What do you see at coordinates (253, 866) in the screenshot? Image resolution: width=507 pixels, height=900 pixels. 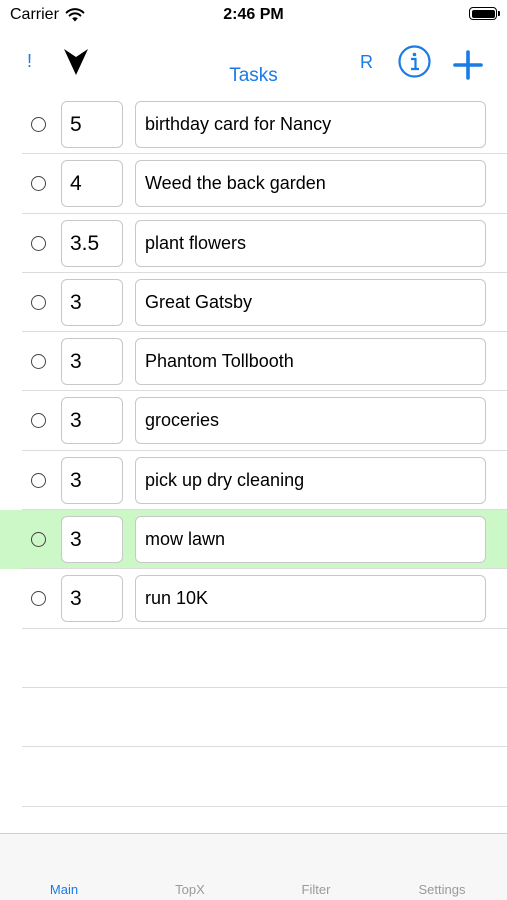 I see `tab-bar: Main TopX Filter Settings` at bounding box center [253, 866].